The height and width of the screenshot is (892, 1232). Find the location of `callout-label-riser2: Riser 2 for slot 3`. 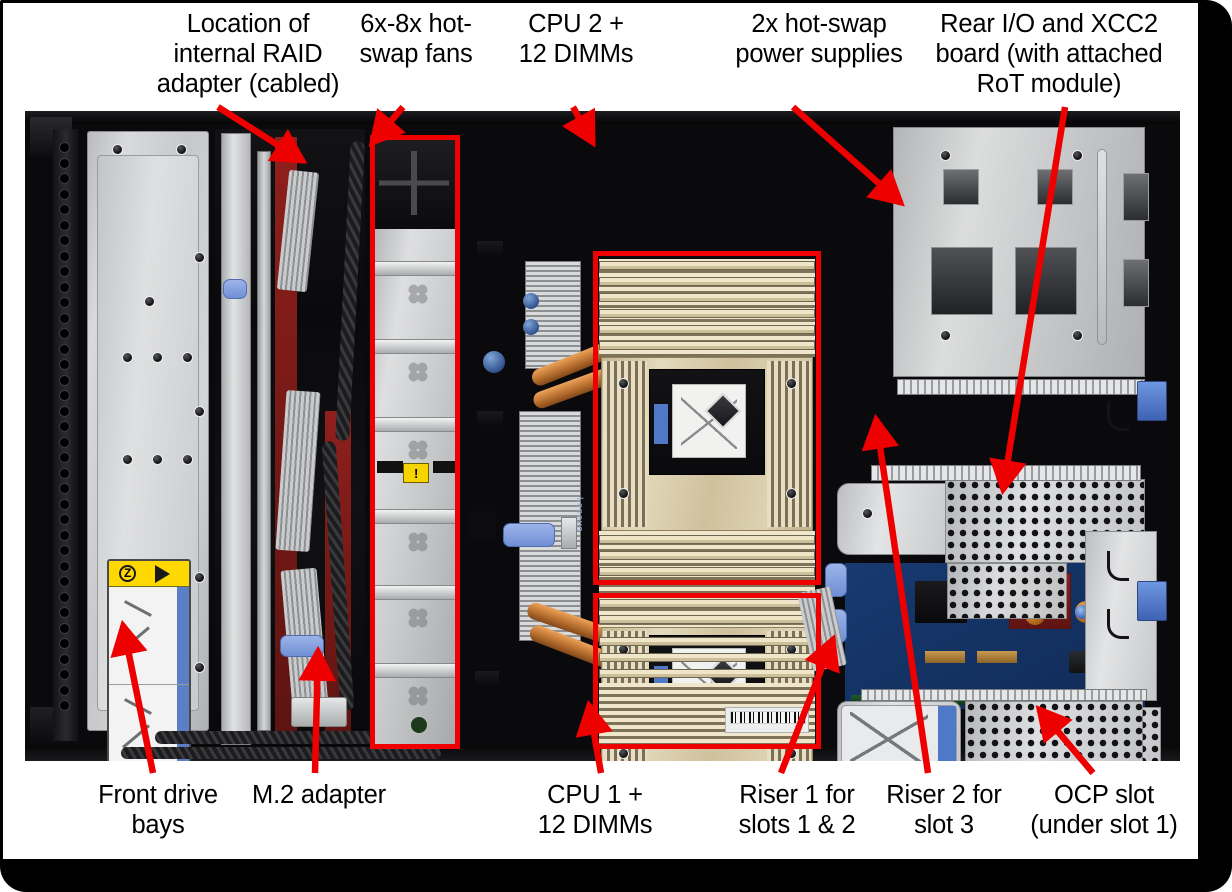

callout-label-riser2: Riser 2 for slot 3 is located at coordinates (944, 810).